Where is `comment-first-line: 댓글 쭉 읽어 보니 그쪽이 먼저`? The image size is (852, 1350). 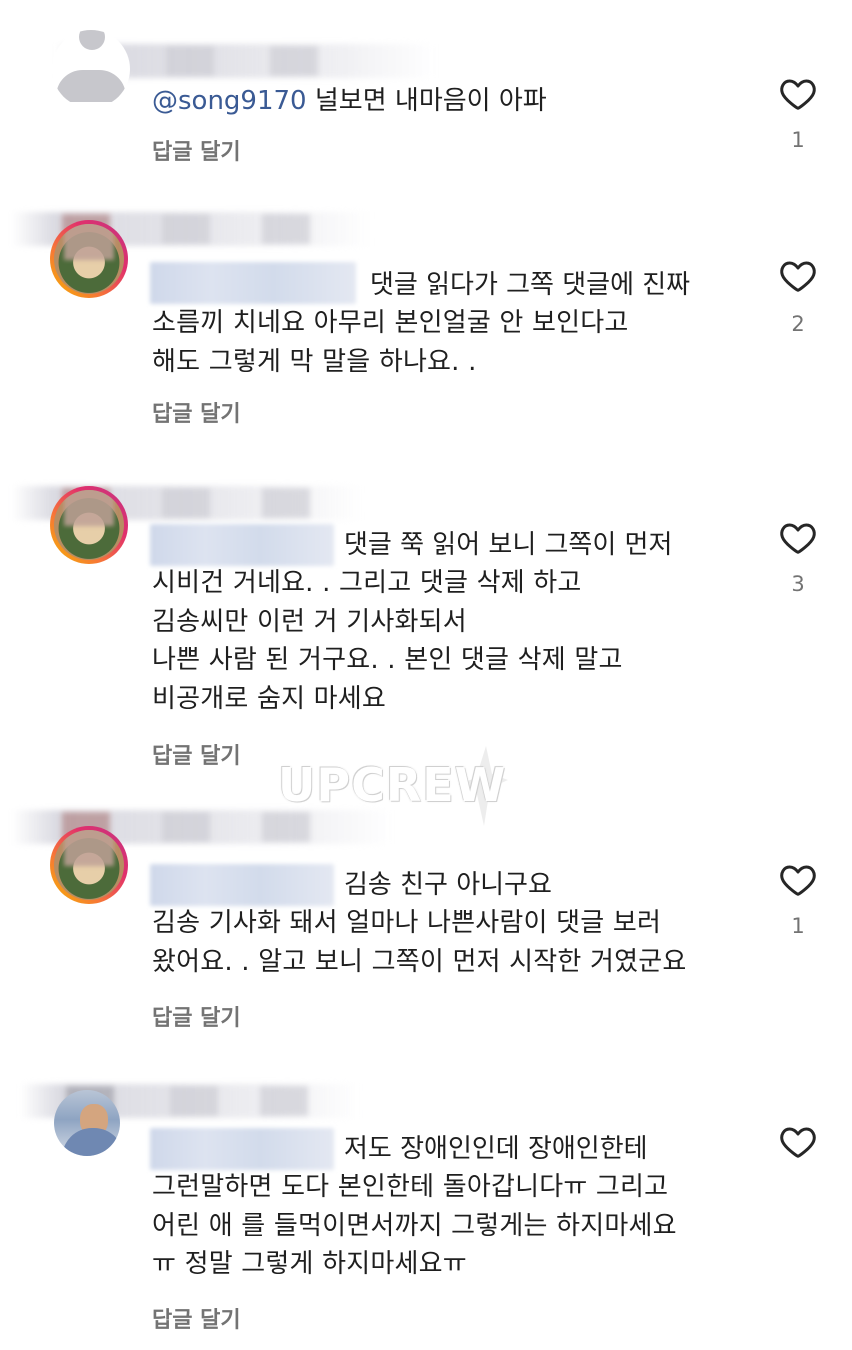
comment-first-line: 댓글 쭉 읽어 보니 그쪽이 먼저 is located at coordinates (508, 545).